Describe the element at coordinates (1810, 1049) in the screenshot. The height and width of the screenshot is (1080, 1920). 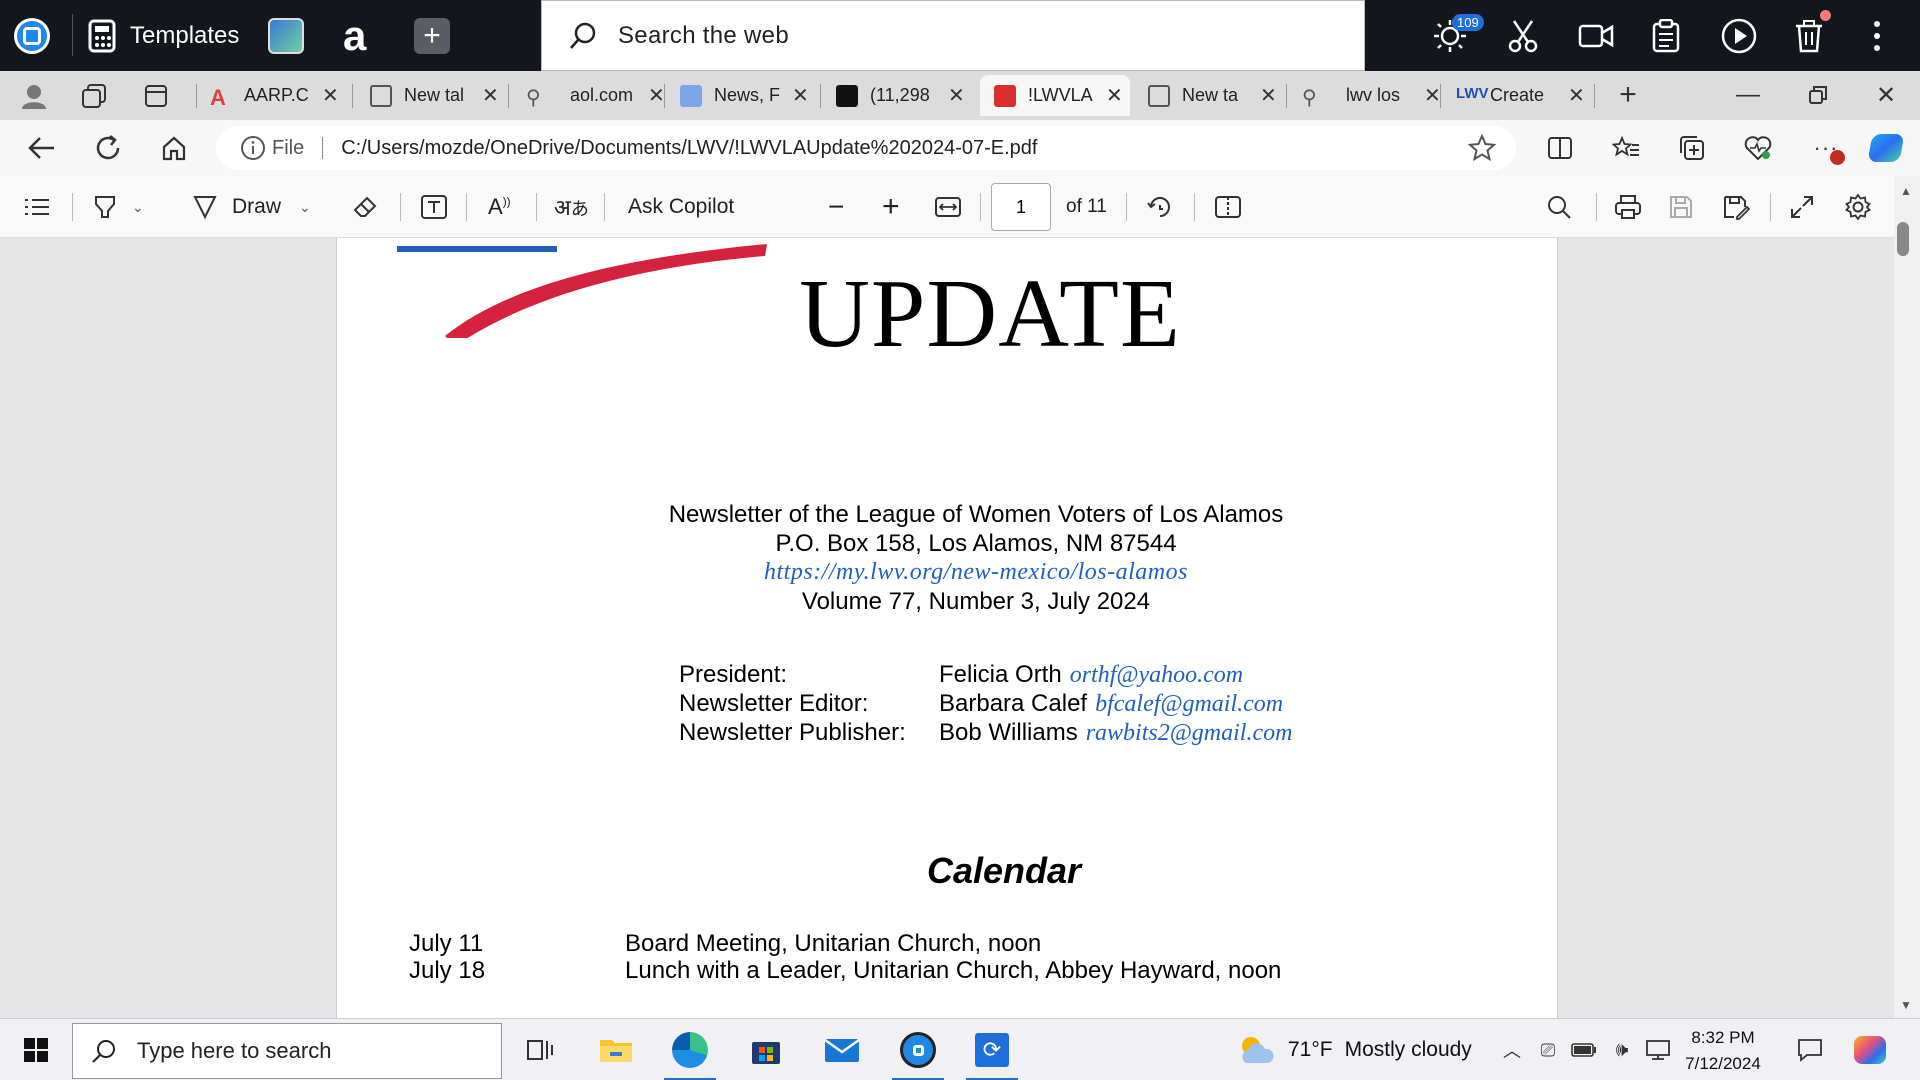
I see `notifications-button` at that location.